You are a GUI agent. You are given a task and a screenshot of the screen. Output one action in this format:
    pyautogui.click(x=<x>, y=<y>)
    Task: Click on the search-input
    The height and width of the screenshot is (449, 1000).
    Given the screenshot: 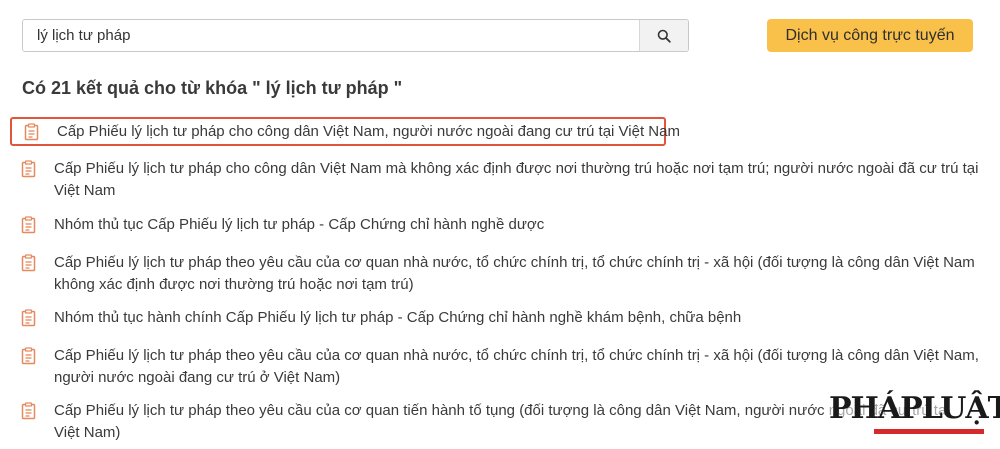 What is the action you would take?
    pyautogui.click(x=331, y=35)
    